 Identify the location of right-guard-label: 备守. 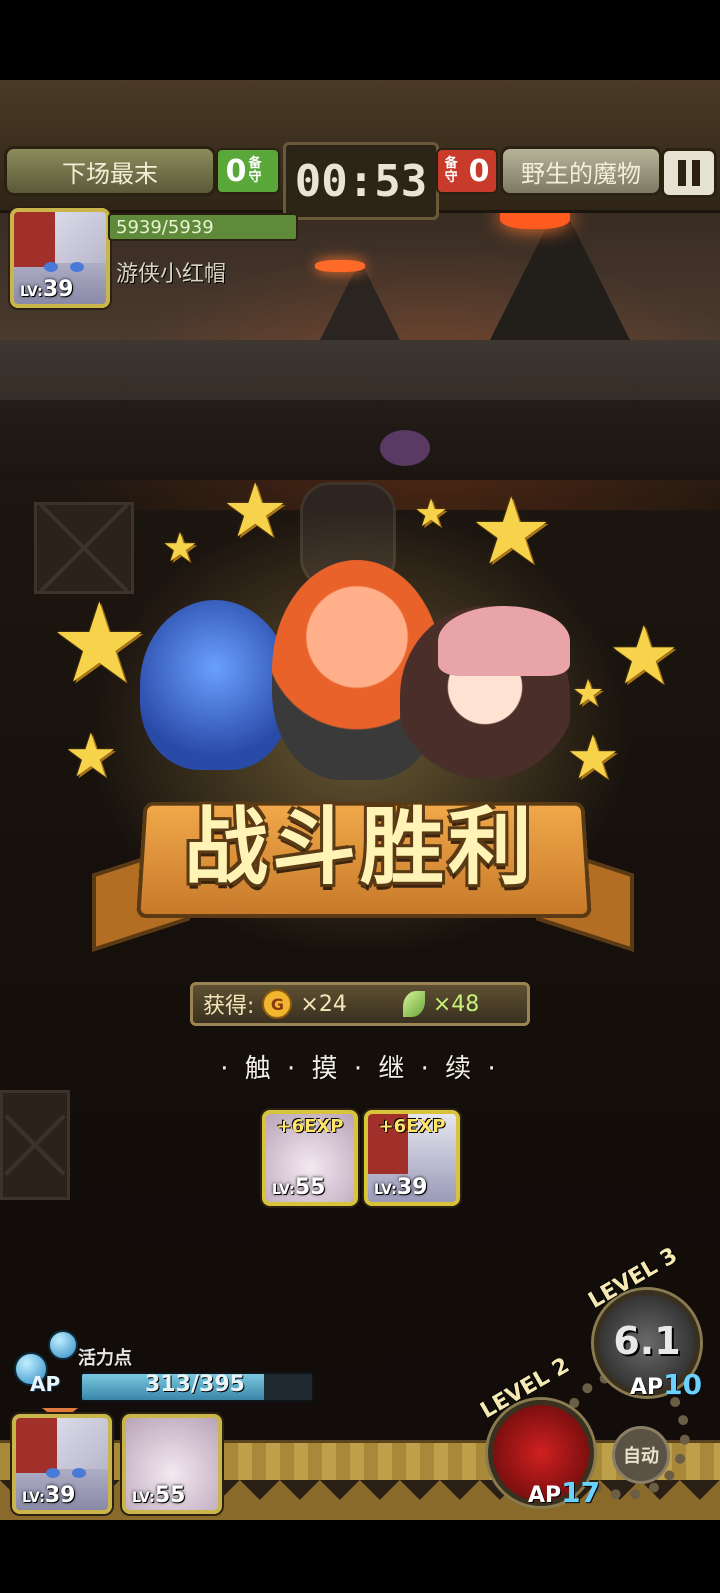
(451, 170).